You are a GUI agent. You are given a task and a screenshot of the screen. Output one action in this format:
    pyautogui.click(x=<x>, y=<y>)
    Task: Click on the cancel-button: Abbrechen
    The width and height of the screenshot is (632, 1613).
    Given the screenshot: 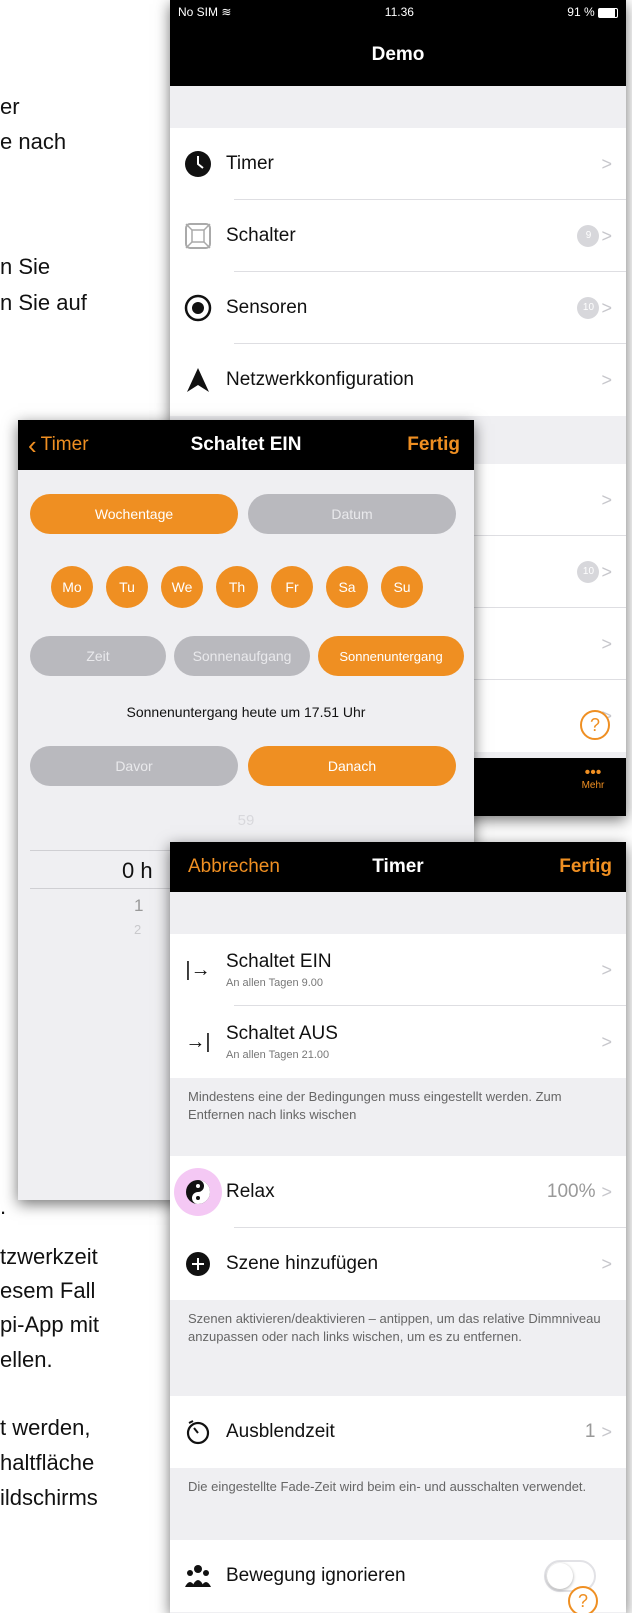 What is the action you would take?
    pyautogui.click(x=234, y=867)
    